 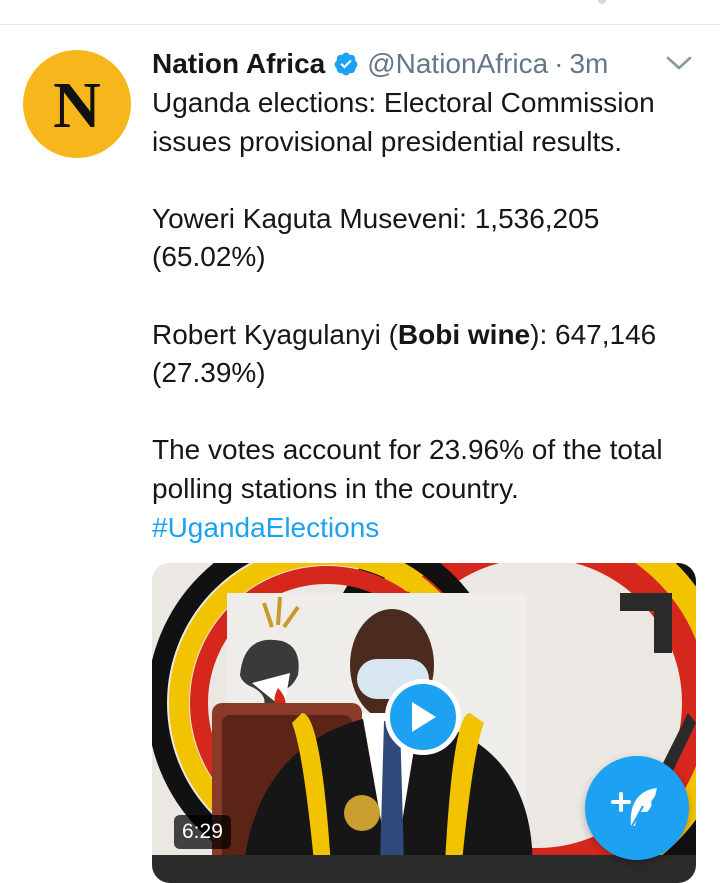 What do you see at coordinates (360, 24) in the screenshot?
I see `top-divider` at bounding box center [360, 24].